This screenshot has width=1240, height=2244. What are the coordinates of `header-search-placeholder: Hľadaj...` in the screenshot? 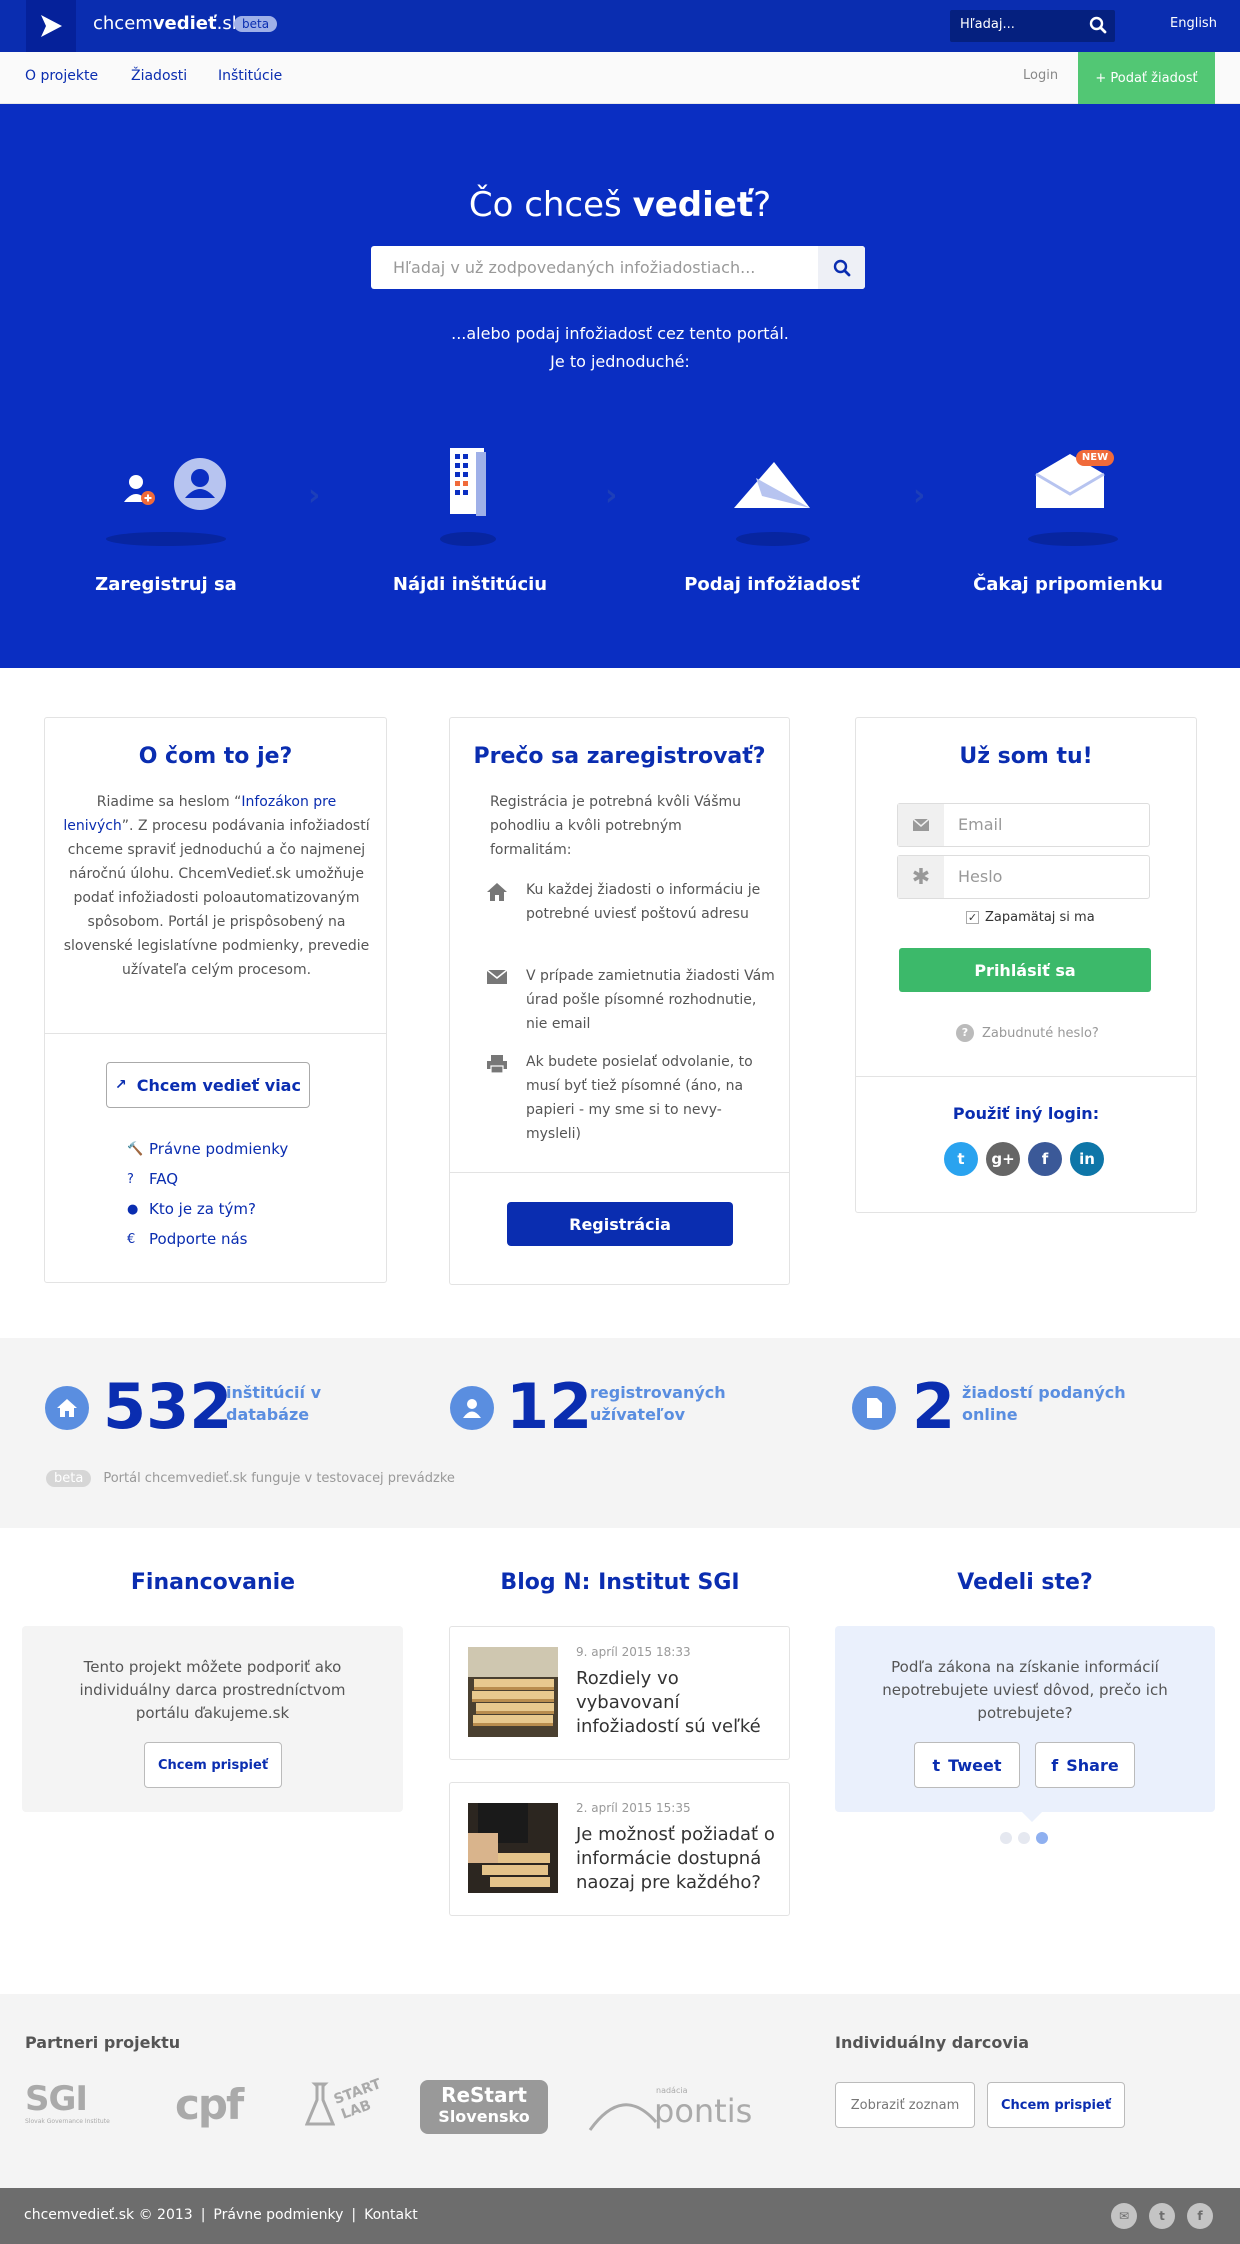 It's located at (987, 24).